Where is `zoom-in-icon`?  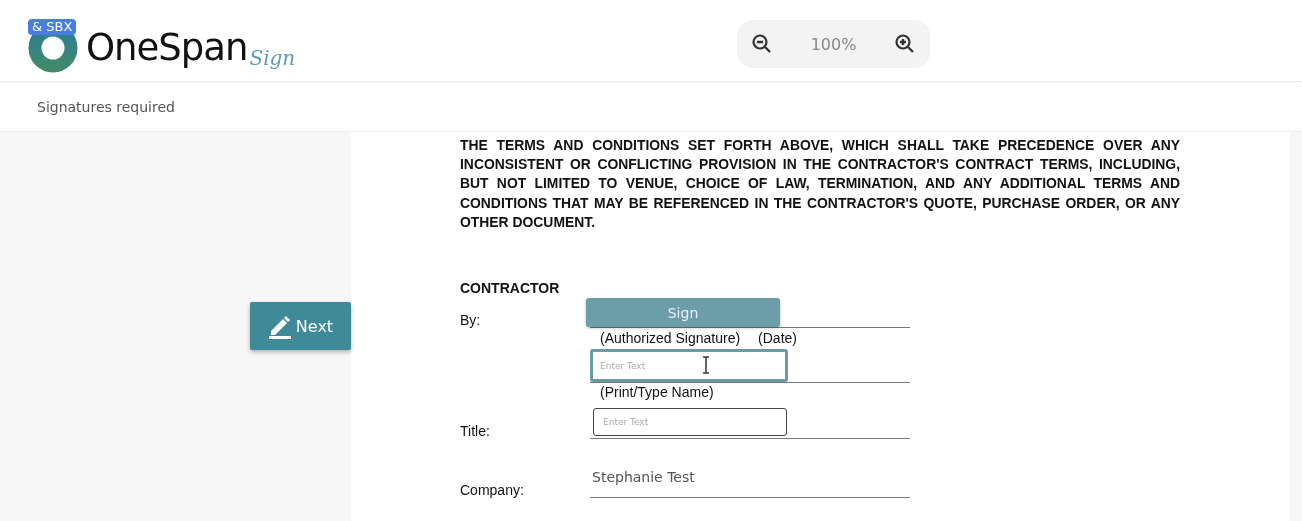
zoom-in-icon is located at coordinates (905, 44).